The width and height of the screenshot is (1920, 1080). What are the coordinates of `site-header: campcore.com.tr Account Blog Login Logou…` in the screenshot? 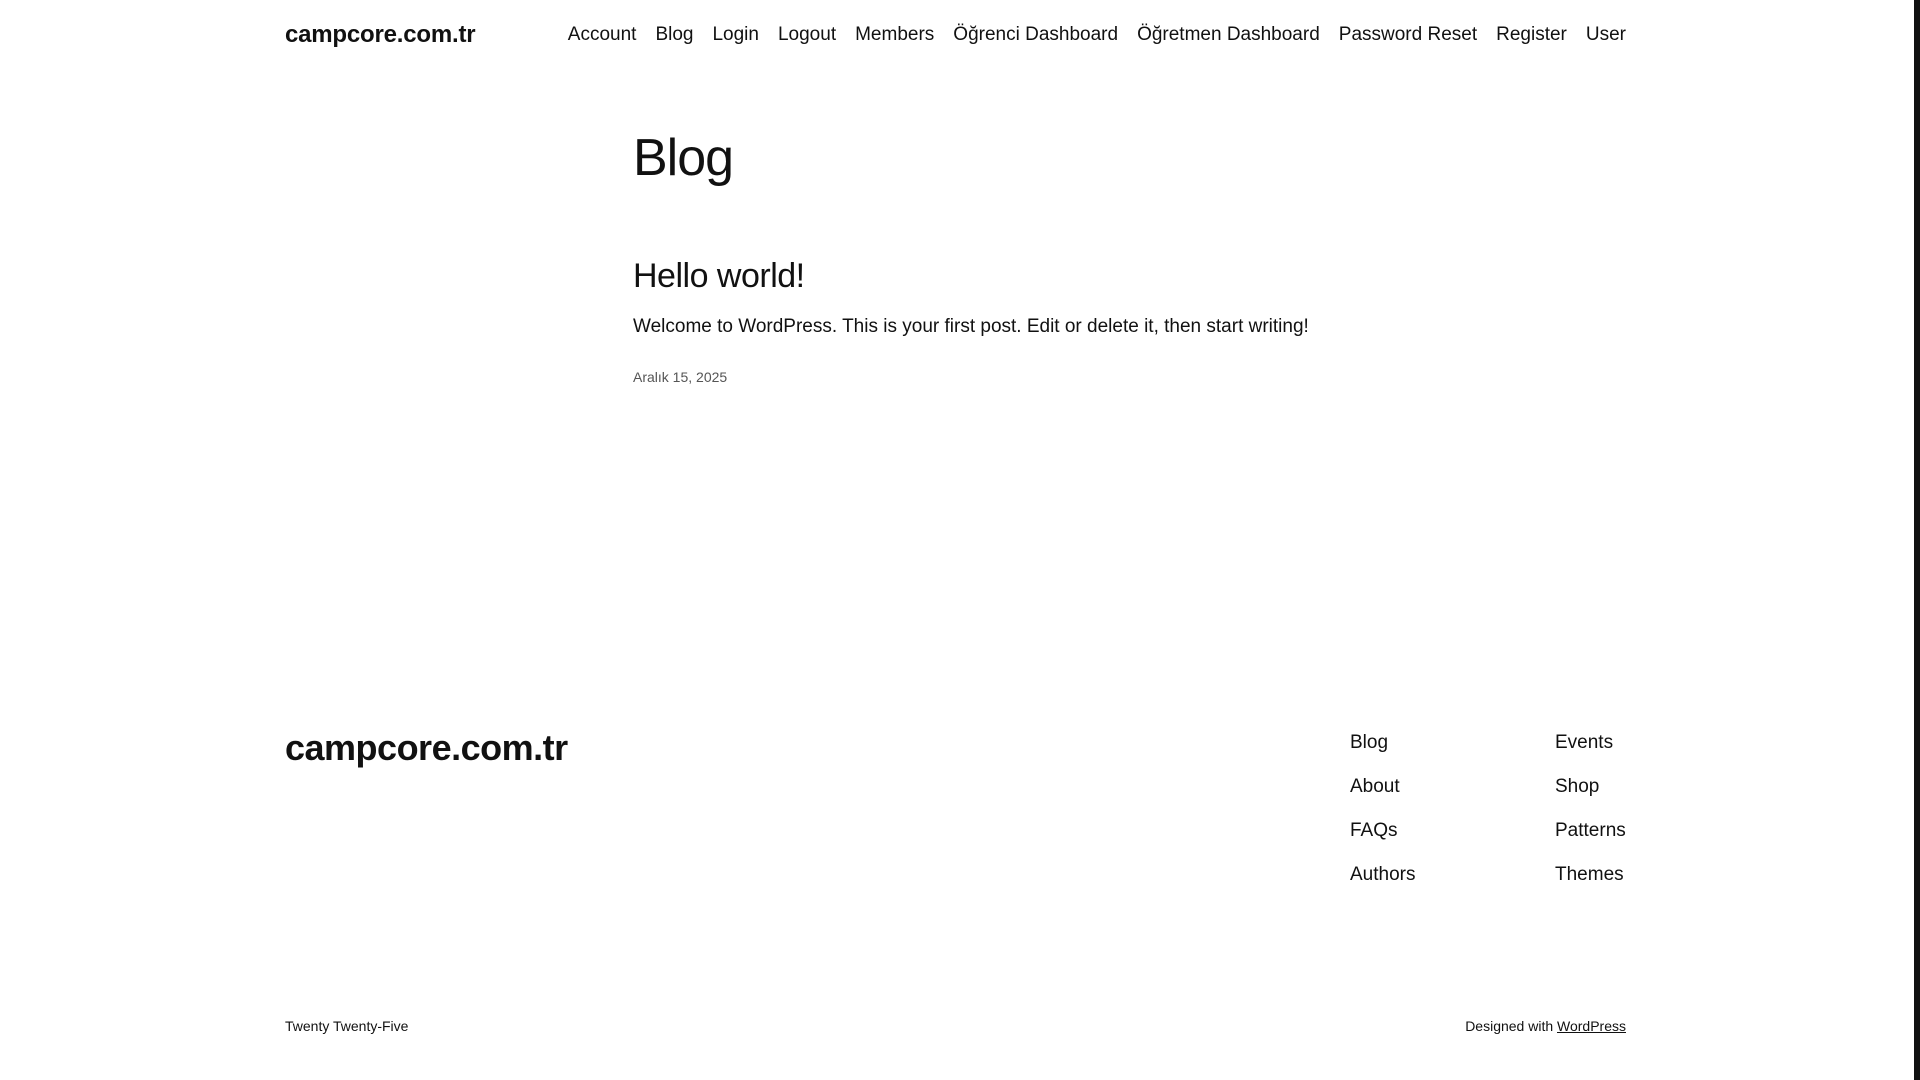 It's located at (955, 35).